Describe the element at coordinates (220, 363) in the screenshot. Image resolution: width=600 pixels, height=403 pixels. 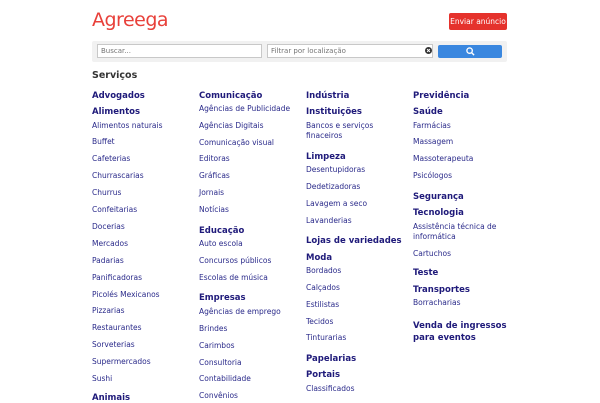
I see `subcategory-link: Consultoria` at that location.